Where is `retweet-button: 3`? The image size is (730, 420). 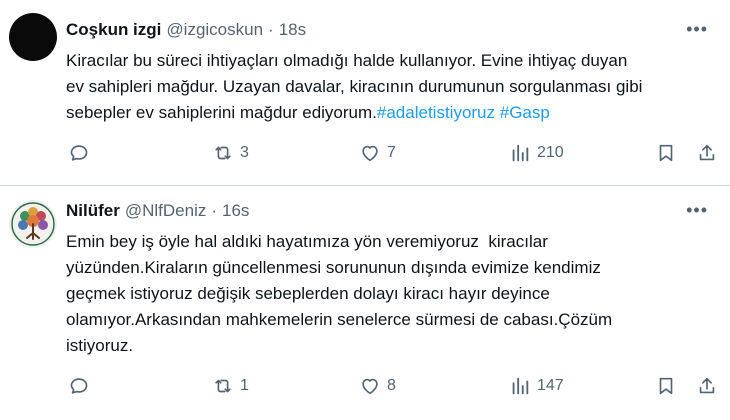 retweet-button: 3 is located at coordinates (230, 153).